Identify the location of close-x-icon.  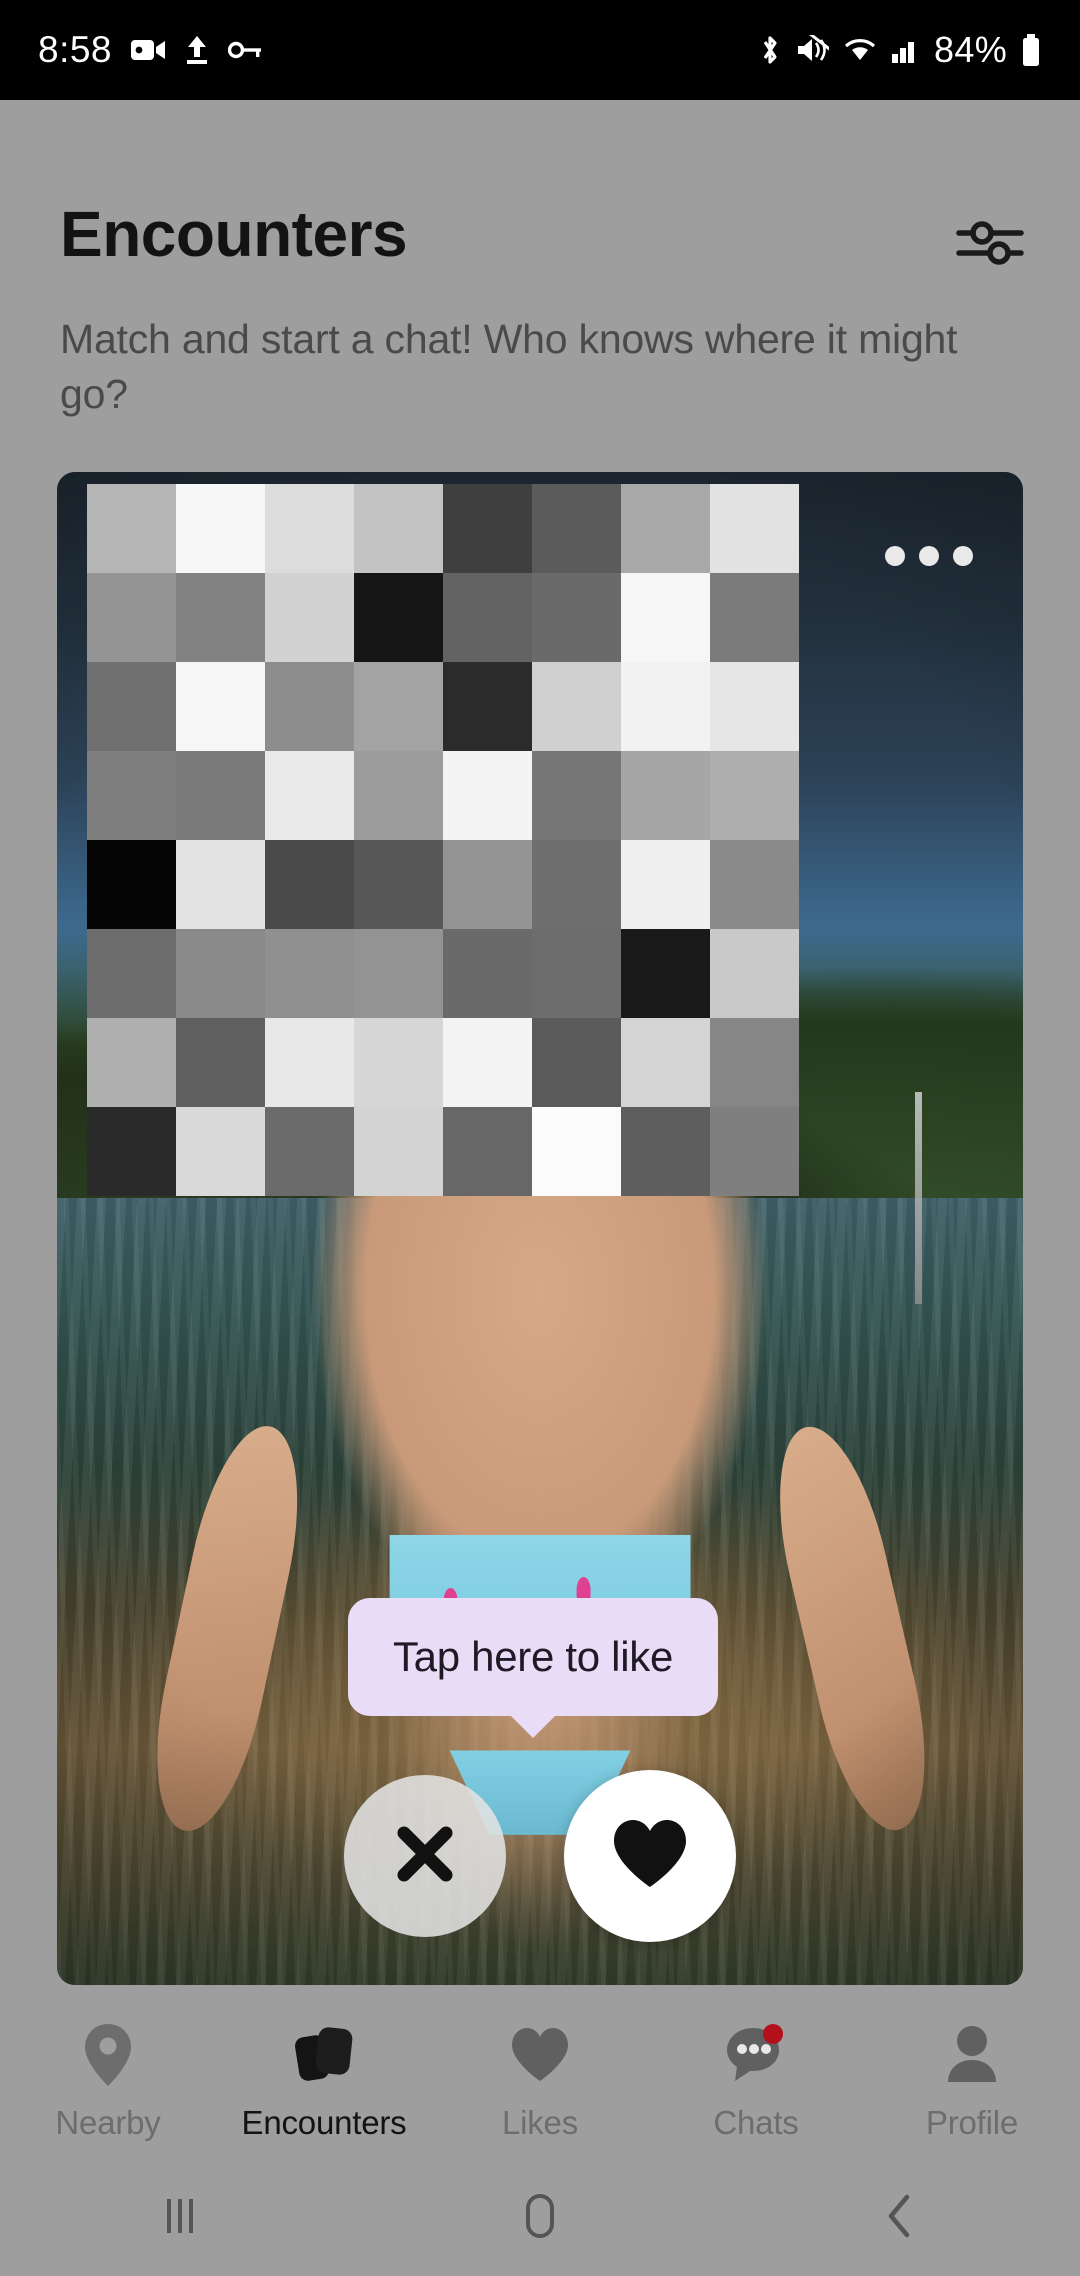
(425, 1856).